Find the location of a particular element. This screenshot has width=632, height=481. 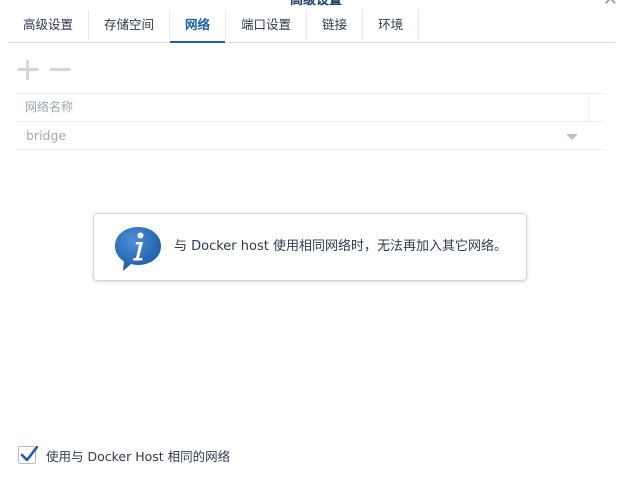

tab-advanced-settings: 高级设置 is located at coordinates (49, 25).